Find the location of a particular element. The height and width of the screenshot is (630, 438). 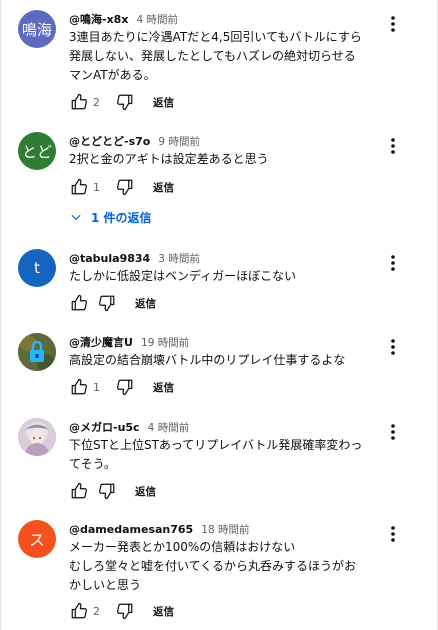

anime-character-avatar-icon is located at coordinates (37, 437).